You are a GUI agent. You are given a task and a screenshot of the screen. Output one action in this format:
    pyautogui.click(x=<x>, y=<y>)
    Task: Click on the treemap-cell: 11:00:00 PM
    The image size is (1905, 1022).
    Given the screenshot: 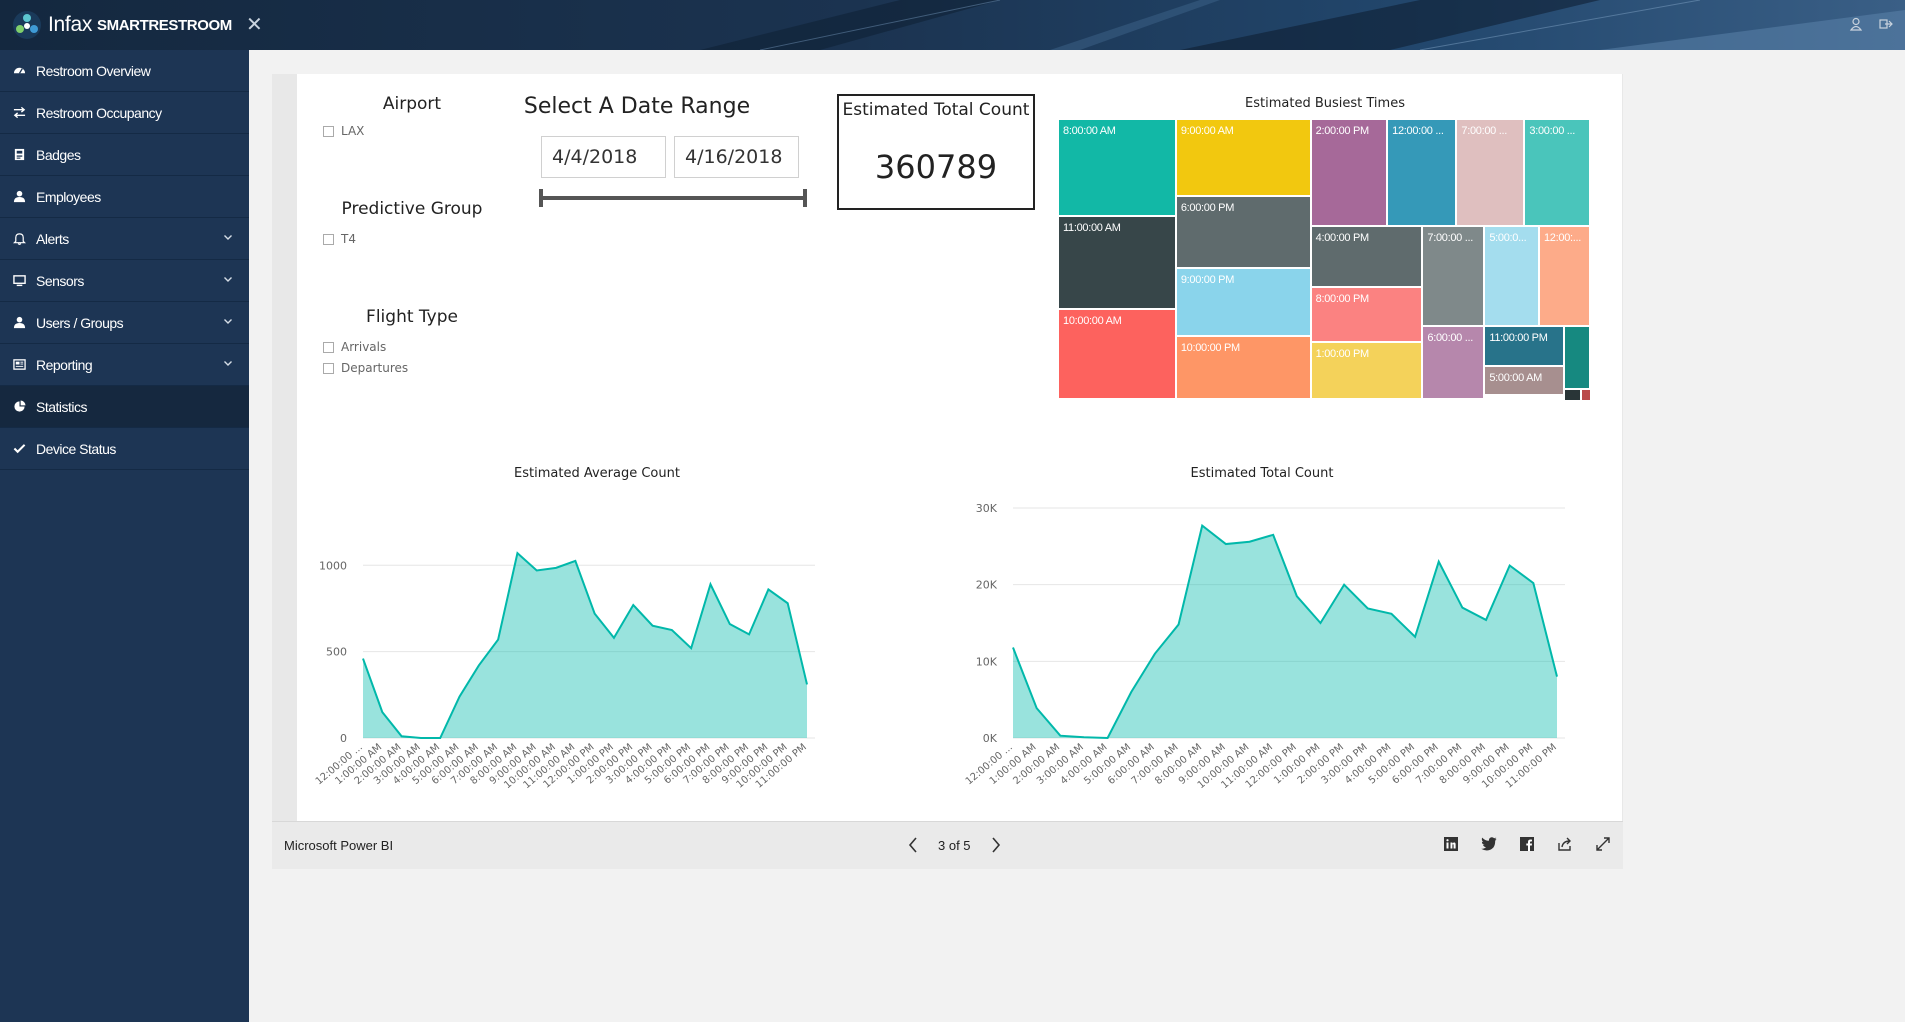 What is the action you would take?
    pyautogui.click(x=1525, y=347)
    